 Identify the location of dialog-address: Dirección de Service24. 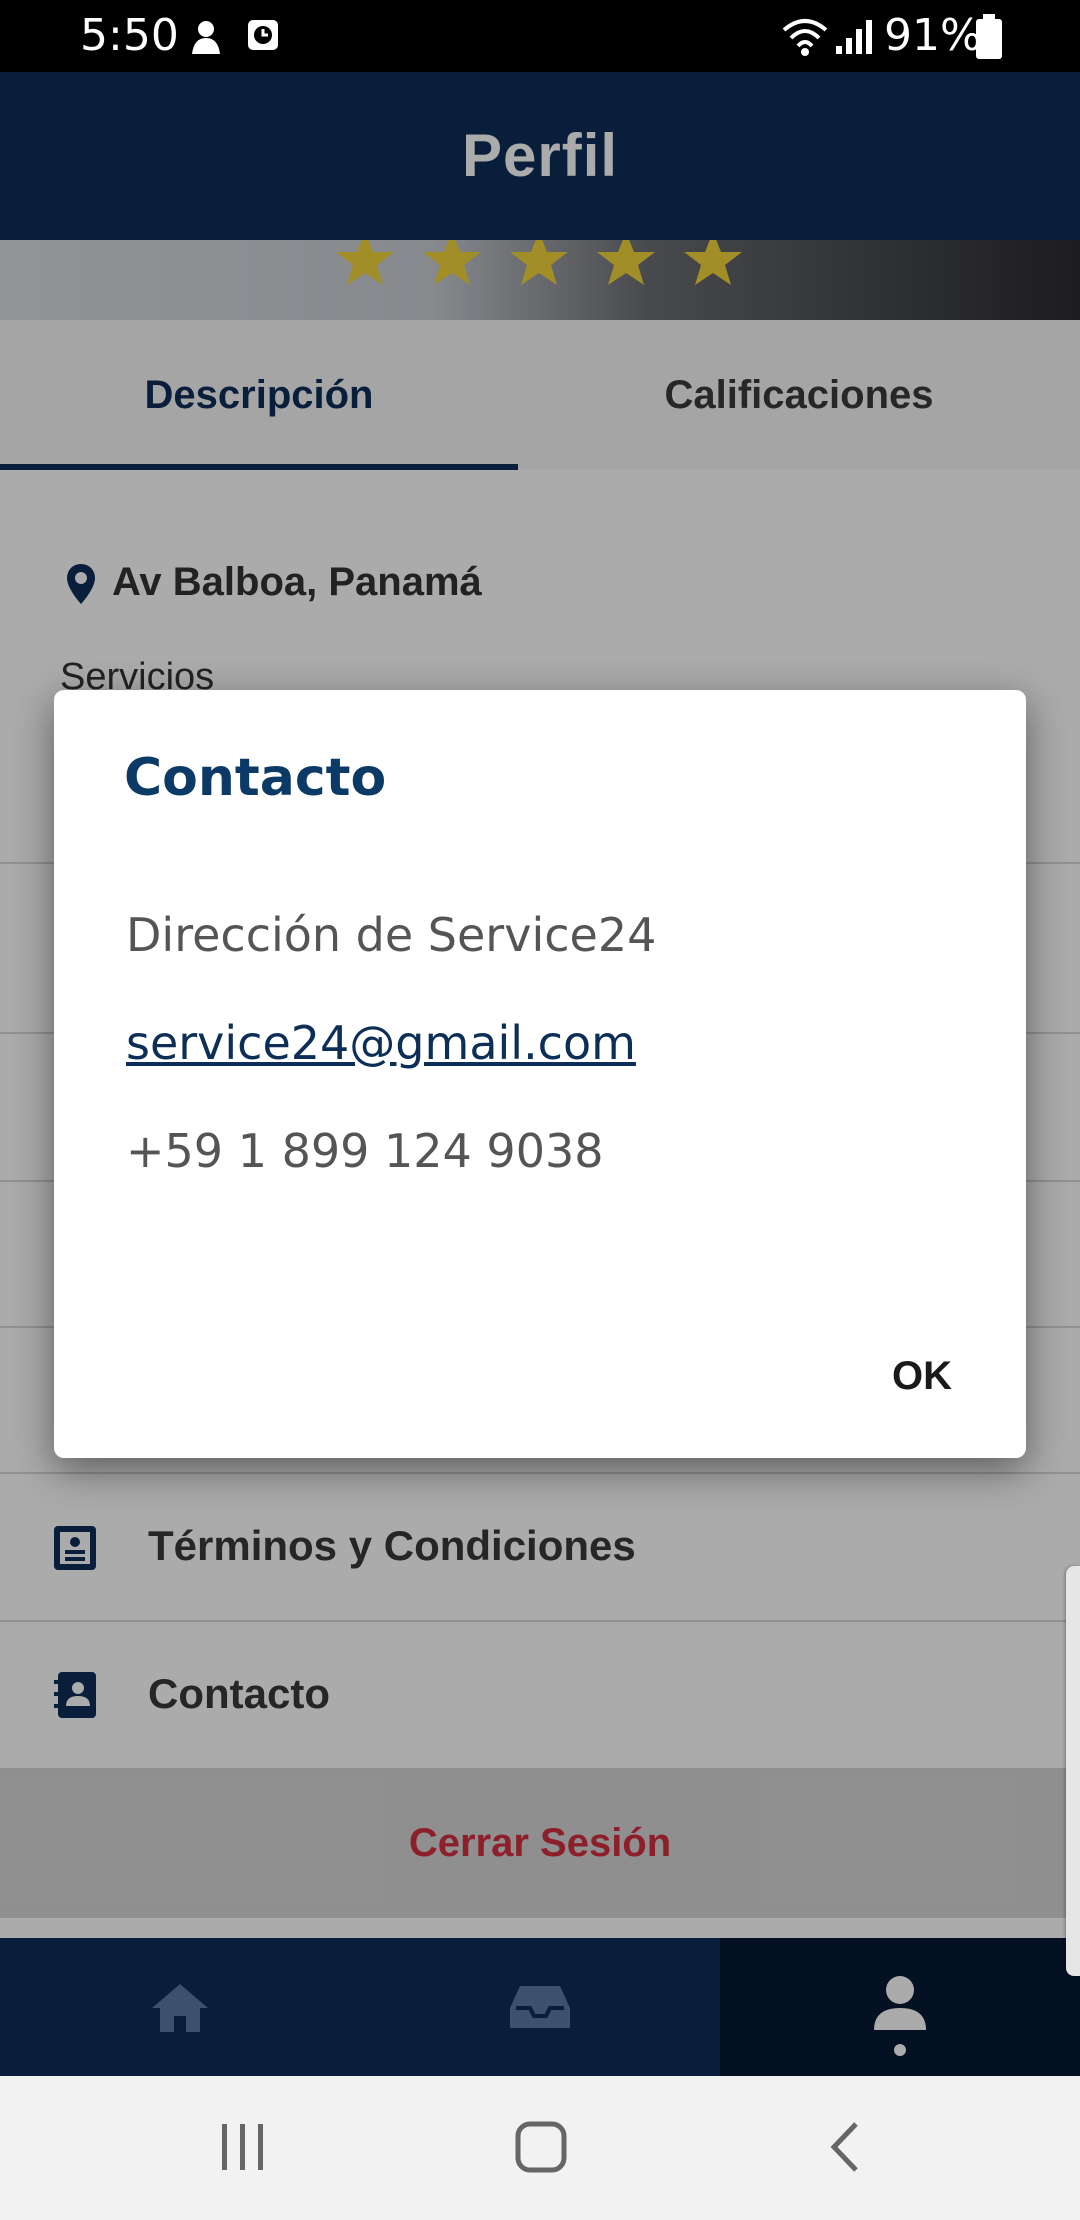
(391, 935).